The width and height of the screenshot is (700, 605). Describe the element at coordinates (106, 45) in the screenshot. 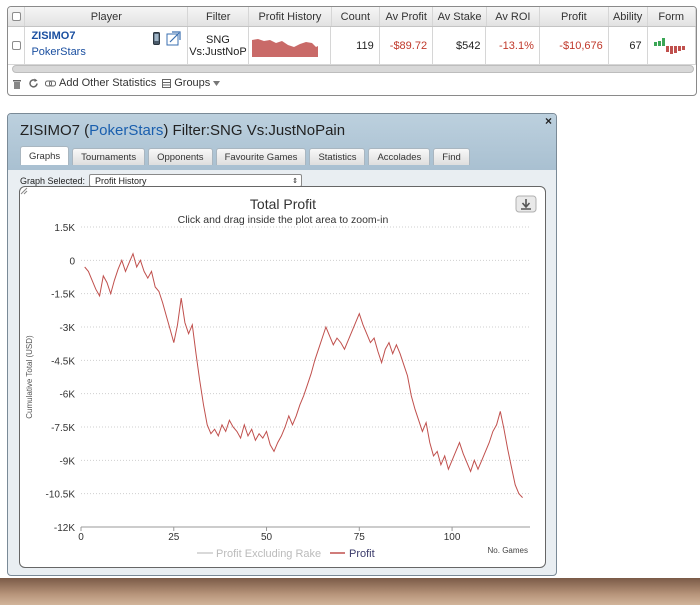

I see `player-cell: ZISIMO7 PokerStars` at that location.